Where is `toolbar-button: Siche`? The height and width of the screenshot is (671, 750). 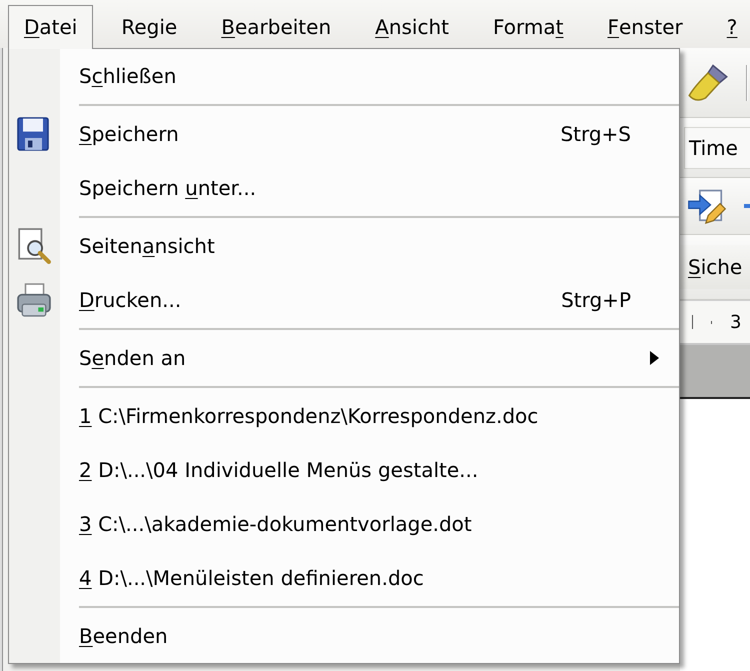
toolbar-button: Siche is located at coordinates (715, 267).